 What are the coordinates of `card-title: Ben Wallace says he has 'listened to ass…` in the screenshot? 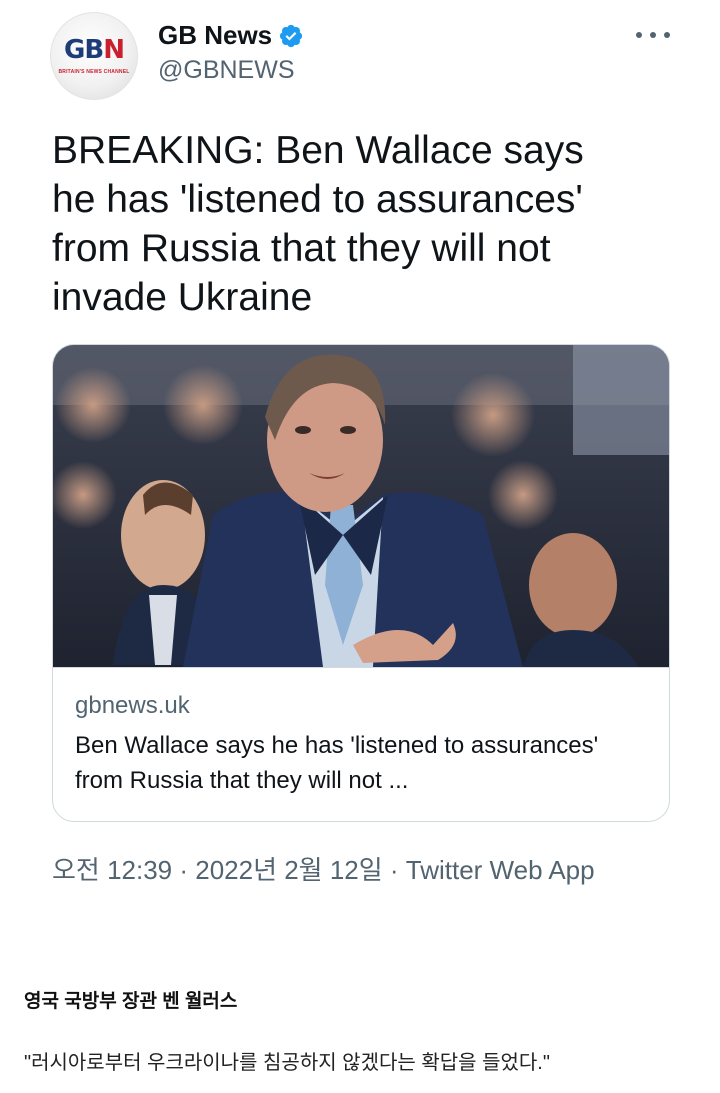 It's located at (362, 763).